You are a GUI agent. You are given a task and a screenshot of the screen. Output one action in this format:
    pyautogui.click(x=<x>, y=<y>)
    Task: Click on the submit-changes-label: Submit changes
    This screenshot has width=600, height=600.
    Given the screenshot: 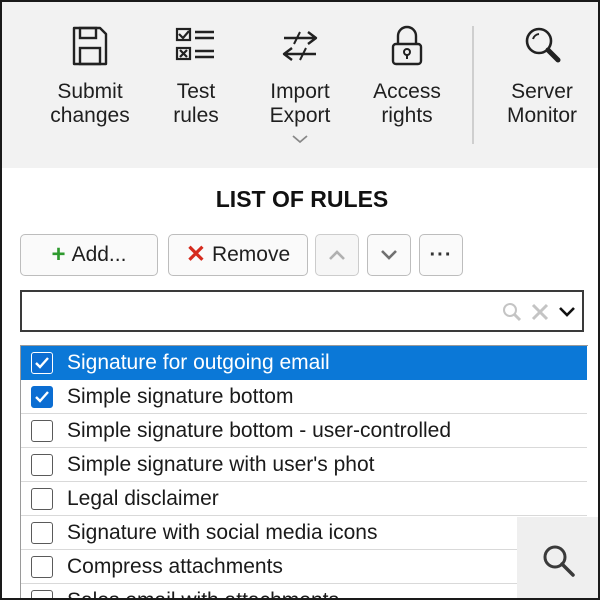 What is the action you would take?
    pyautogui.click(x=90, y=103)
    